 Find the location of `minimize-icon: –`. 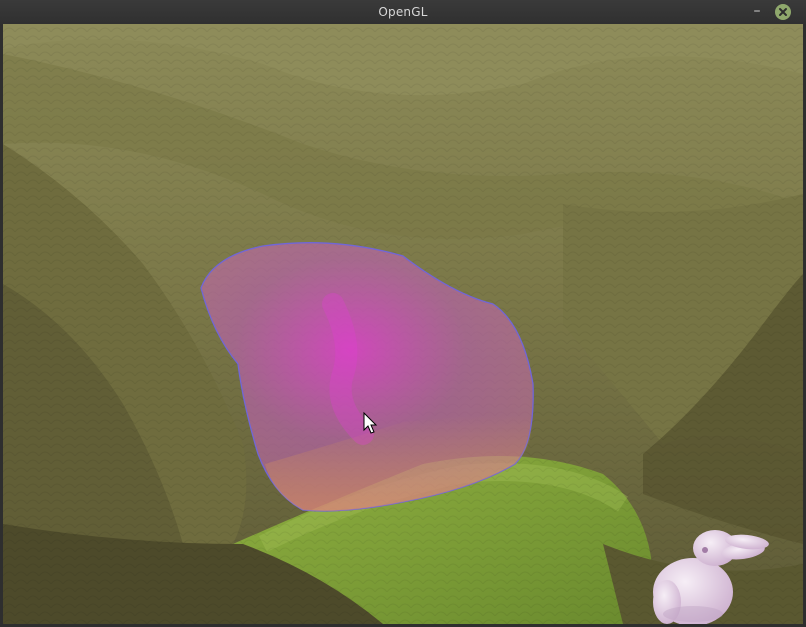

minimize-icon: – is located at coordinates (757, 11).